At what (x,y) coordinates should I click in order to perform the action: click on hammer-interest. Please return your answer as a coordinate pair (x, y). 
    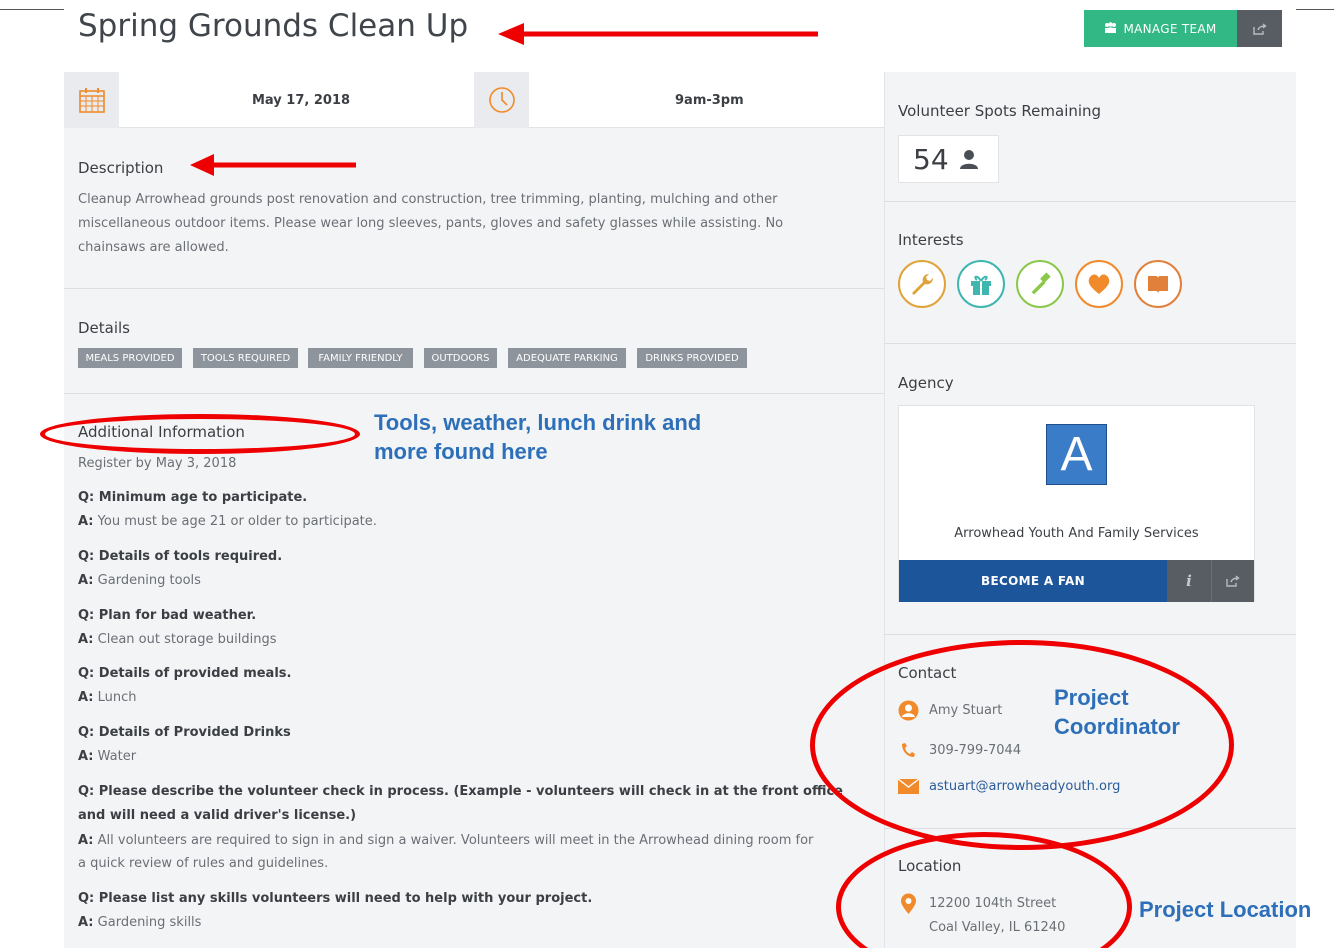
    Looking at the image, I should click on (1040, 284).